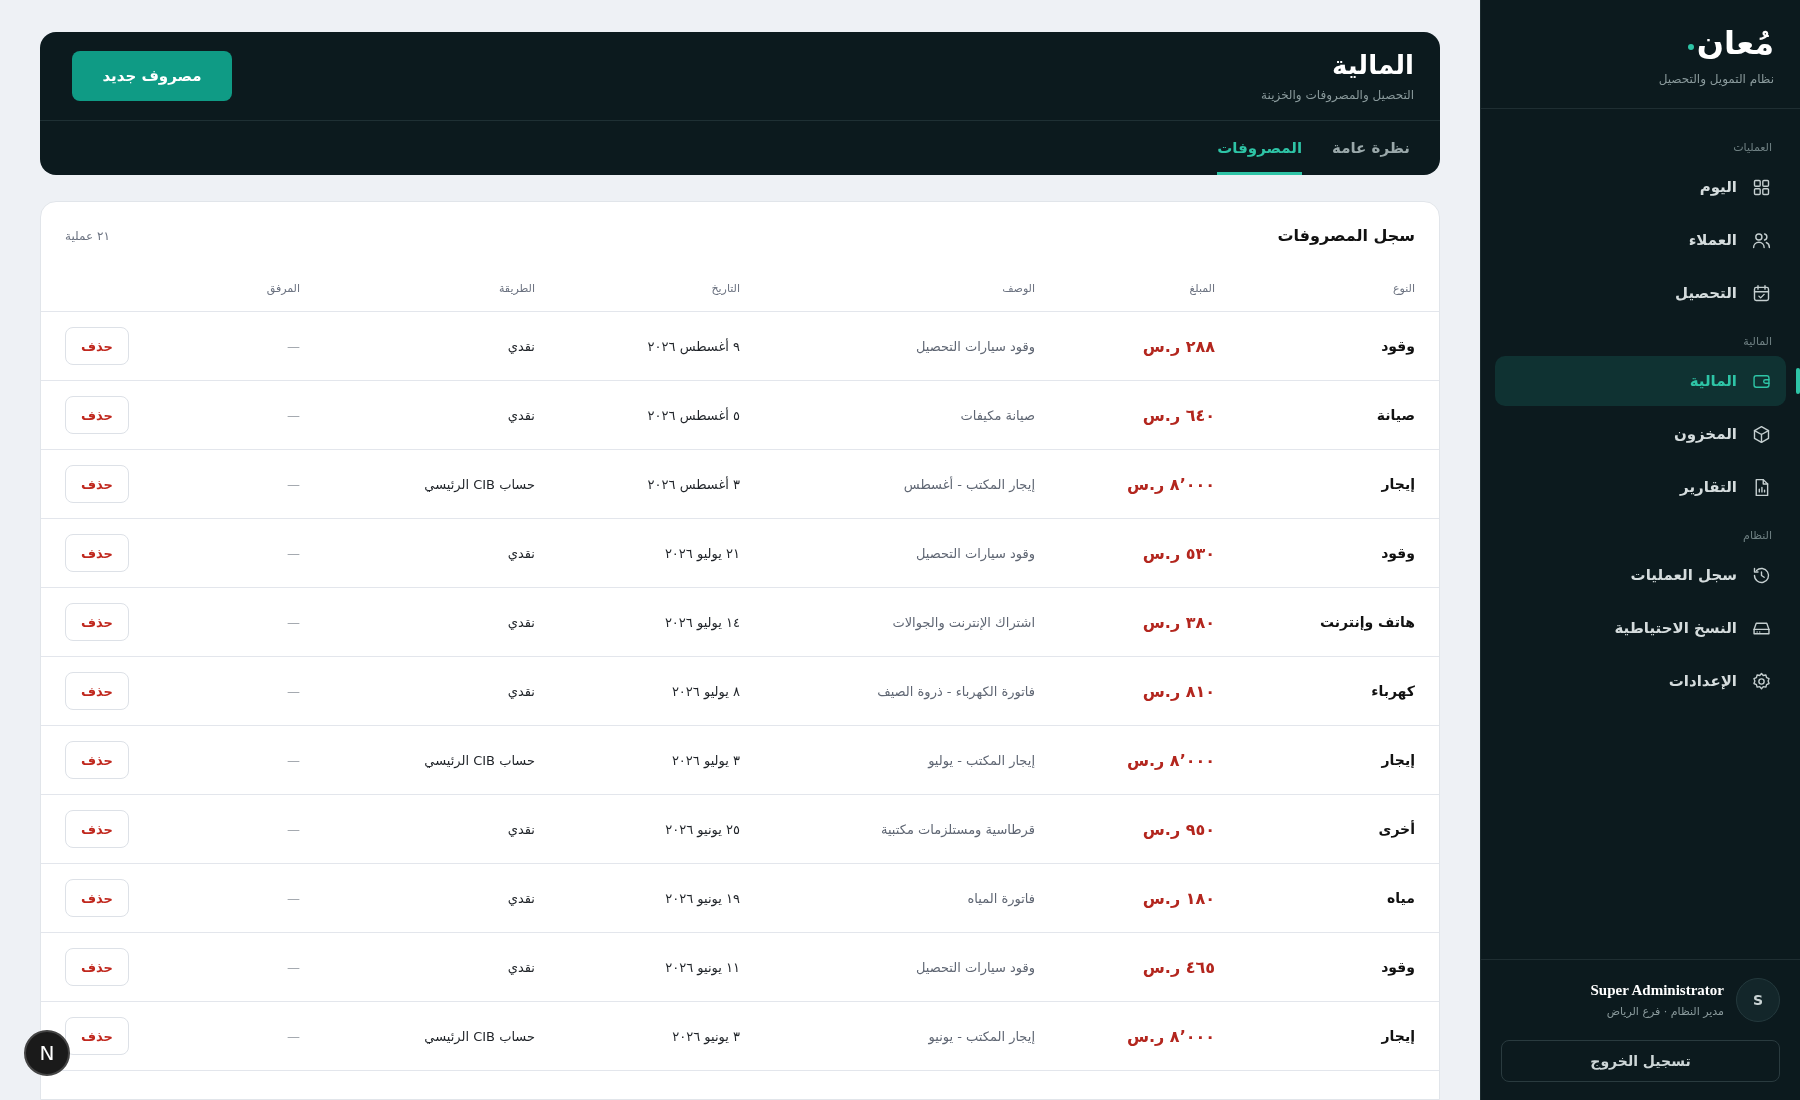  Describe the element at coordinates (1640, 681) in the screenshot. I see `nav-item: الإعدادات` at that location.